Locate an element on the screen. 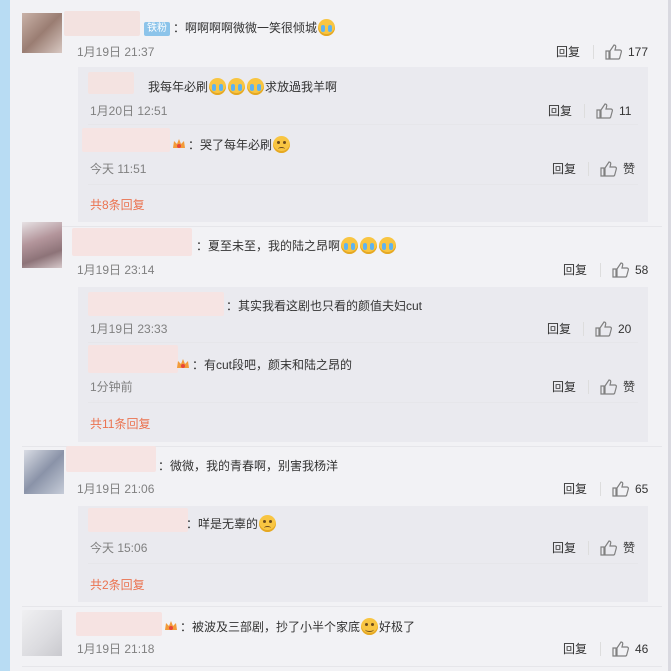 The image size is (671, 671). reply-text: ：哭了每年必刷 is located at coordinates (231, 145).